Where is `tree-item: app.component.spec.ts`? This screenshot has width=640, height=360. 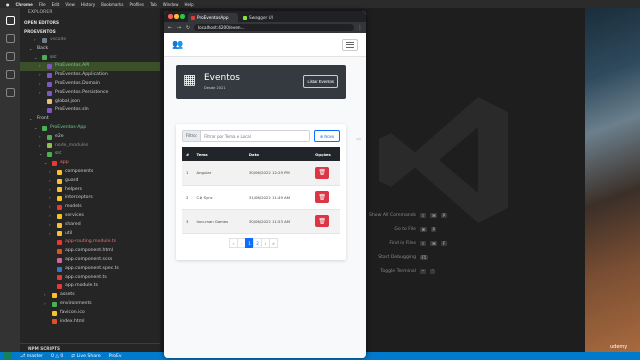 tree-item: app.component.spec.ts is located at coordinates (90, 269).